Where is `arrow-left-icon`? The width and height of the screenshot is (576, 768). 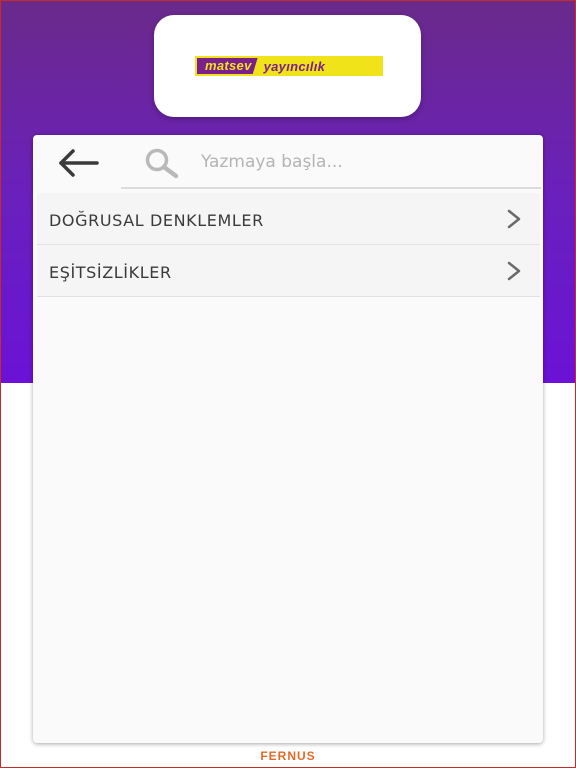 arrow-left-icon is located at coordinates (79, 163).